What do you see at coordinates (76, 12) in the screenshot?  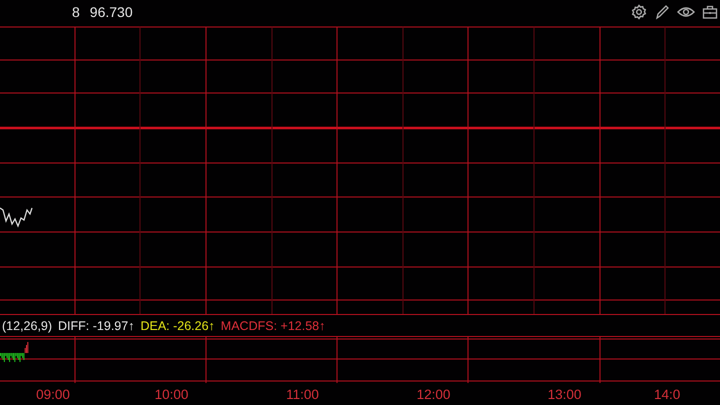 I see `price-value: 8` at bounding box center [76, 12].